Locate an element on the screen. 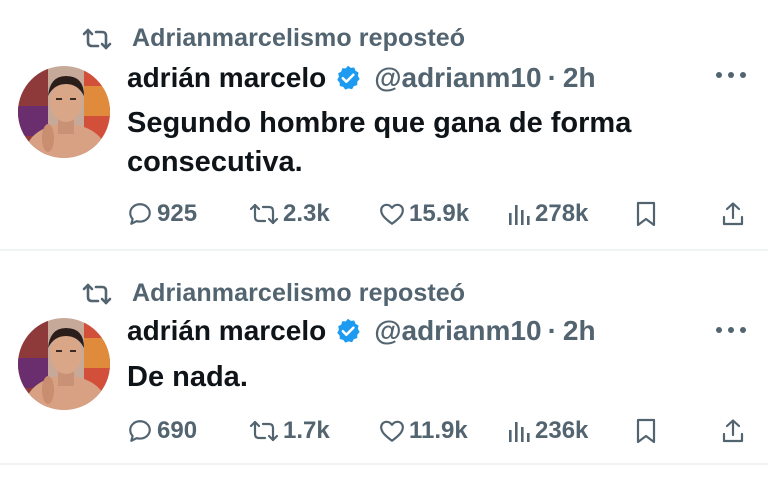 Image resolution: width=768 pixels, height=479 pixels. repost-count: 2.3k is located at coordinates (306, 213).